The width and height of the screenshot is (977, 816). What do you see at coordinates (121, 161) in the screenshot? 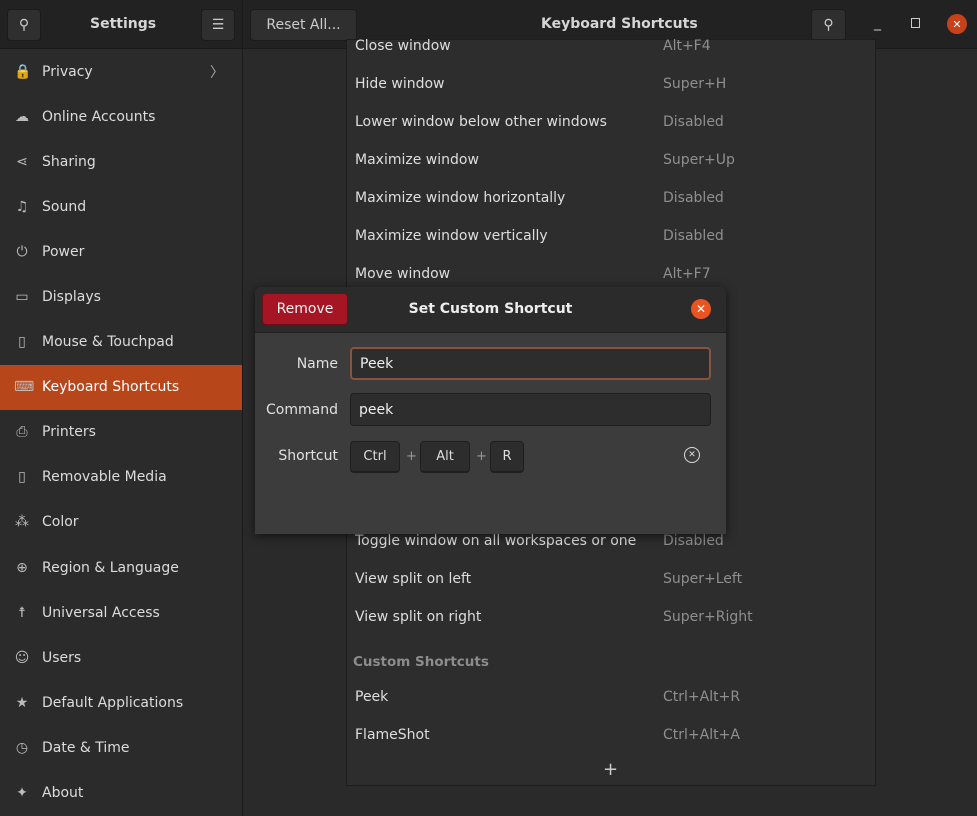
I see `sidebar-item-sharing: ⋖ Sharing` at bounding box center [121, 161].